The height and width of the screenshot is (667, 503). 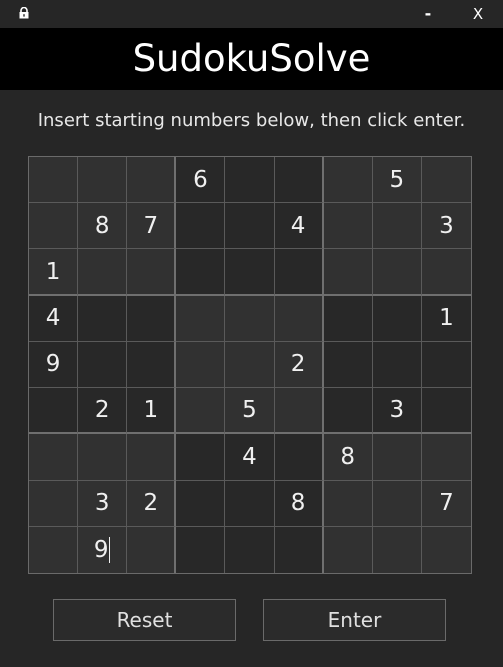 What do you see at coordinates (201, 318) in the screenshot?
I see `sudoku-cell-r4-c4` at bounding box center [201, 318].